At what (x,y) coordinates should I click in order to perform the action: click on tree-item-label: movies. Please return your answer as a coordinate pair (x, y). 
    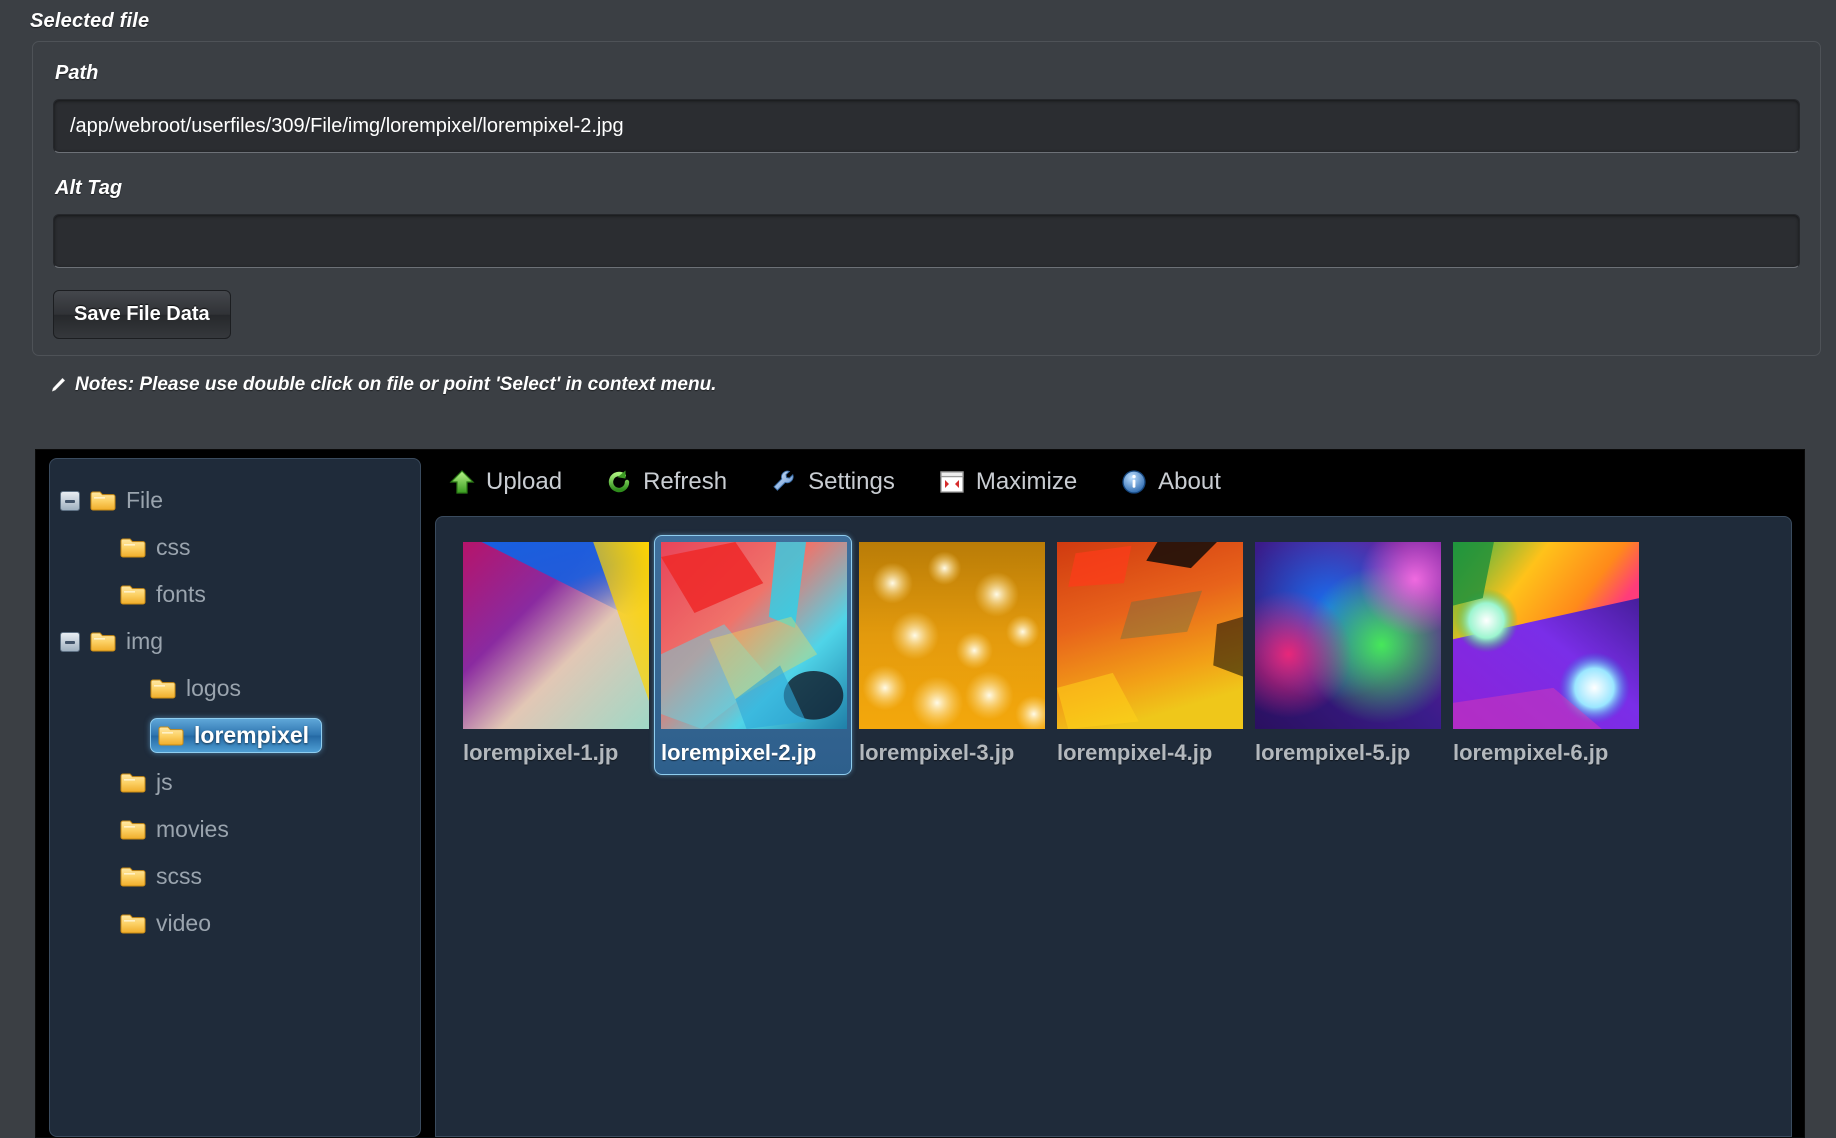
    Looking at the image, I should click on (192, 829).